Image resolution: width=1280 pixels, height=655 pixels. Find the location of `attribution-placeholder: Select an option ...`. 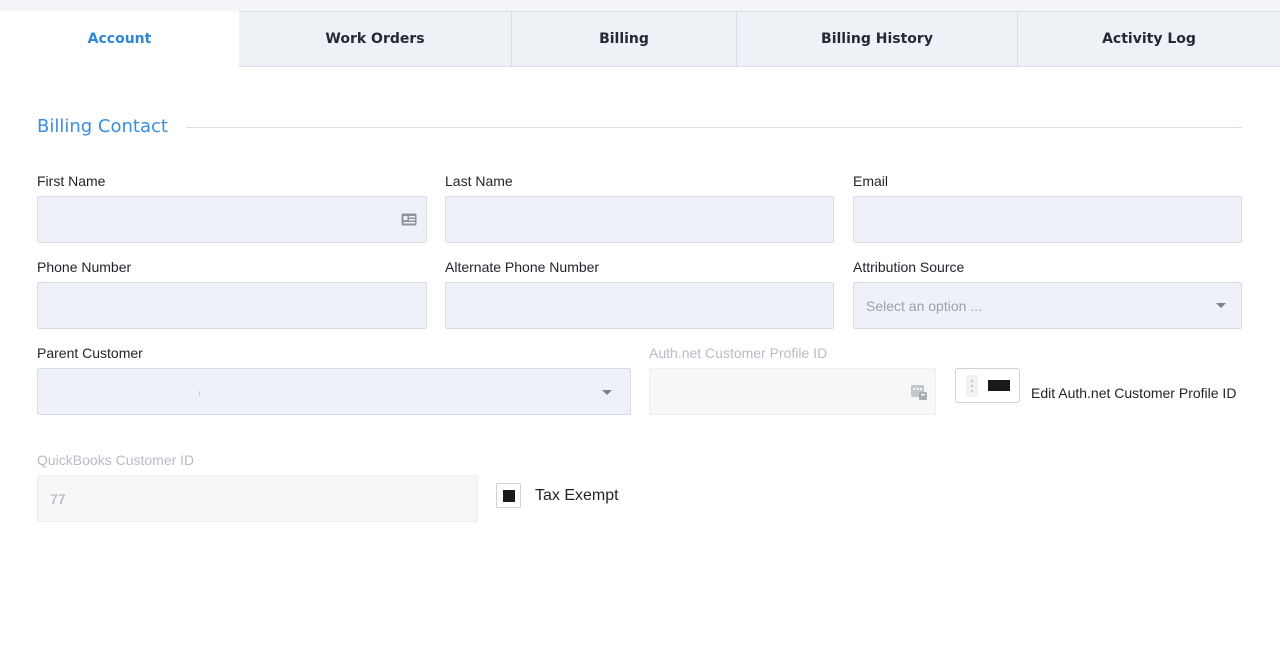

attribution-placeholder: Select an option ... is located at coordinates (924, 305).